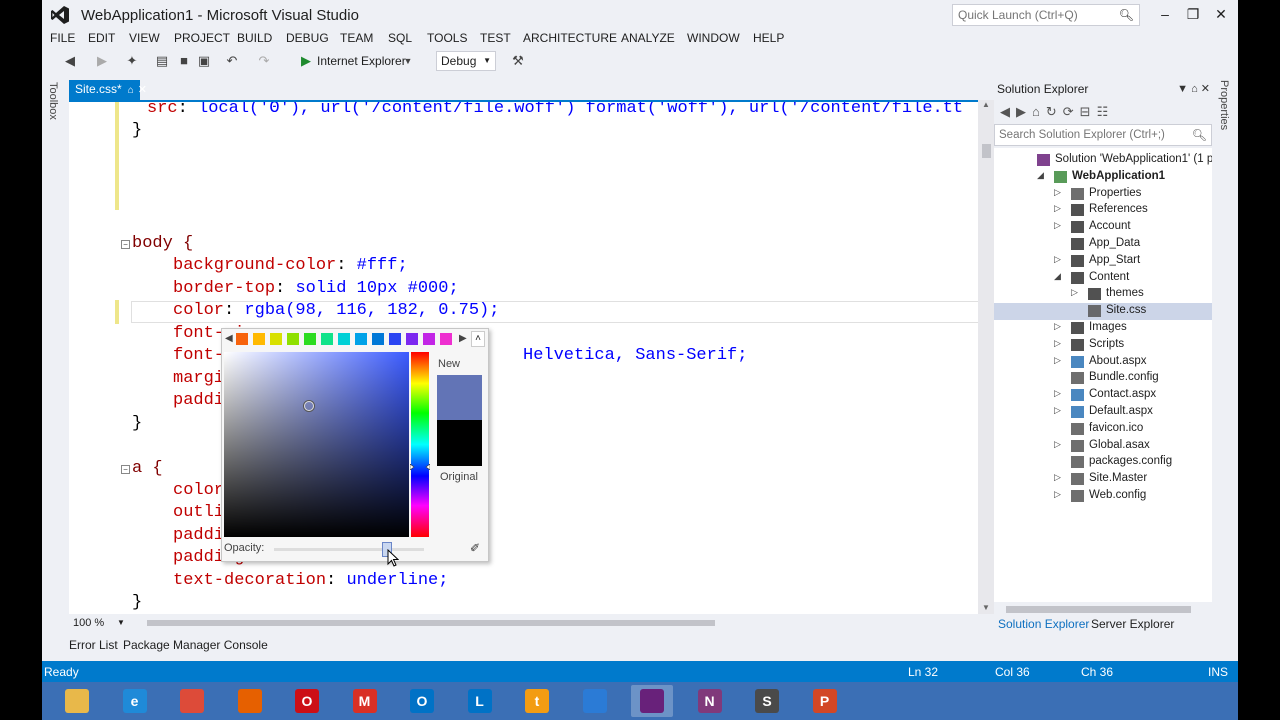 This screenshot has width=1280, height=720. Describe the element at coordinates (309, 406) in the screenshot. I see `color-handle` at that location.